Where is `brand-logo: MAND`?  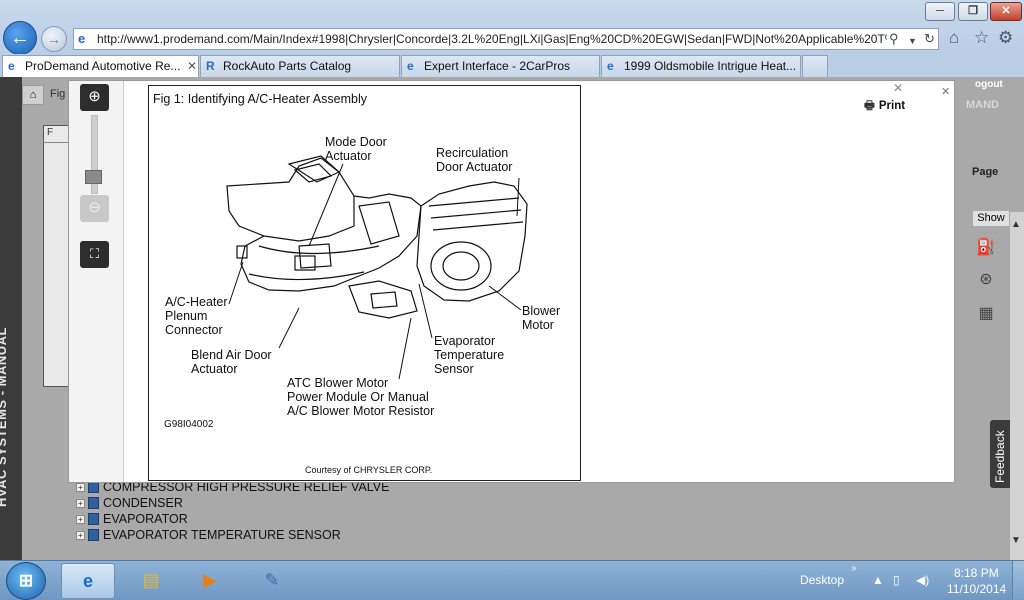
brand-logo: MAND is located at coordinates (982, 105).